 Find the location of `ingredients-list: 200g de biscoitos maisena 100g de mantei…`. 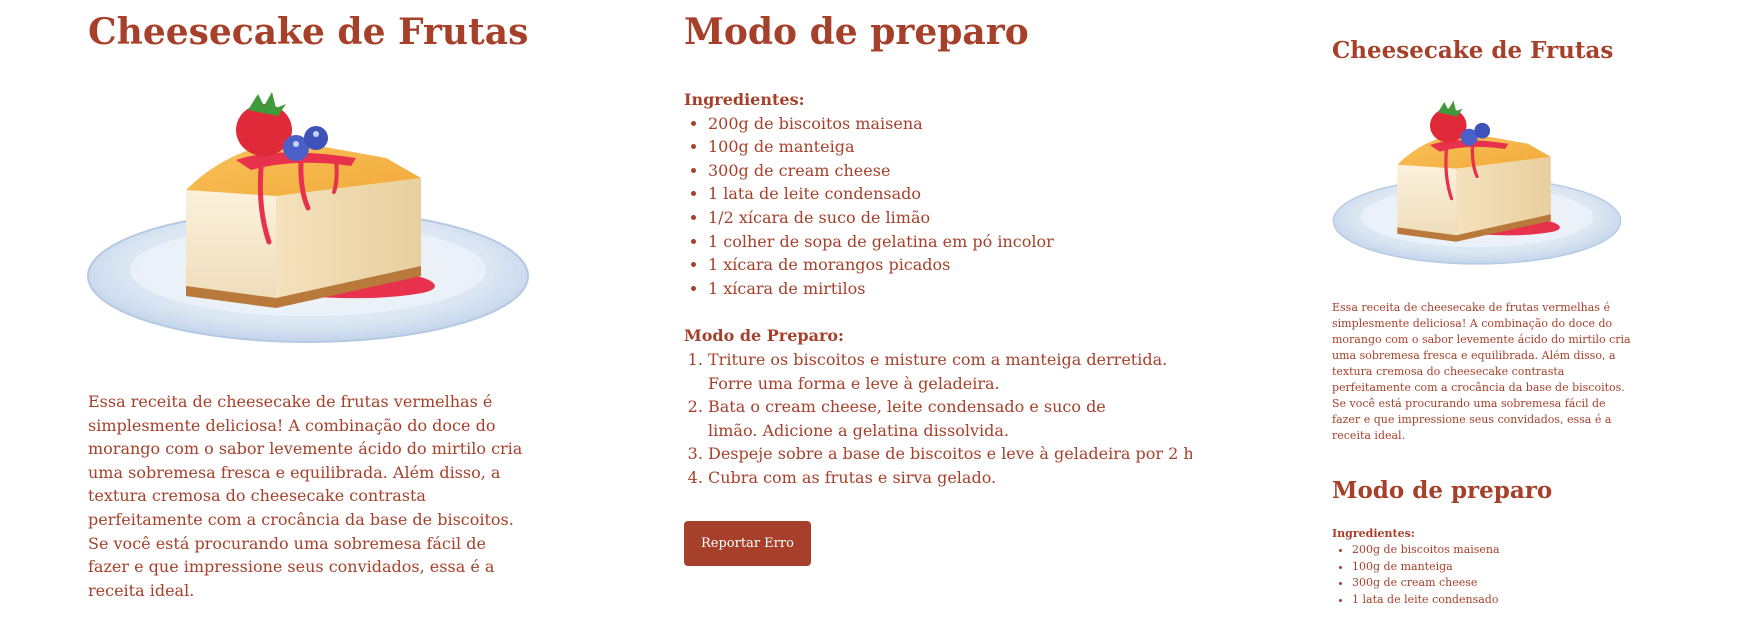

ingredients-list: 200g de biscoitos maisena 100g de mantei… is located at coordinates (938, 206).